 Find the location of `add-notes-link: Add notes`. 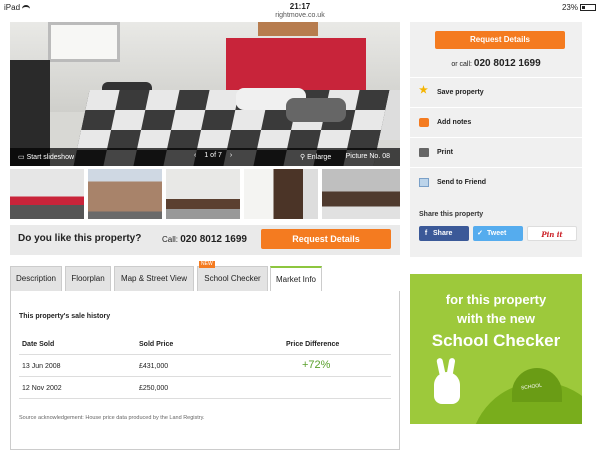

add-notes-link: Add notes is located at coordinates (496, 122).